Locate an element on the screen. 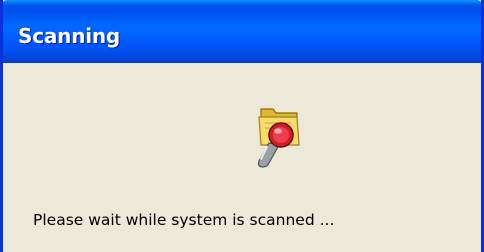  window-title: Scanning is located at coordinates (69, 36).